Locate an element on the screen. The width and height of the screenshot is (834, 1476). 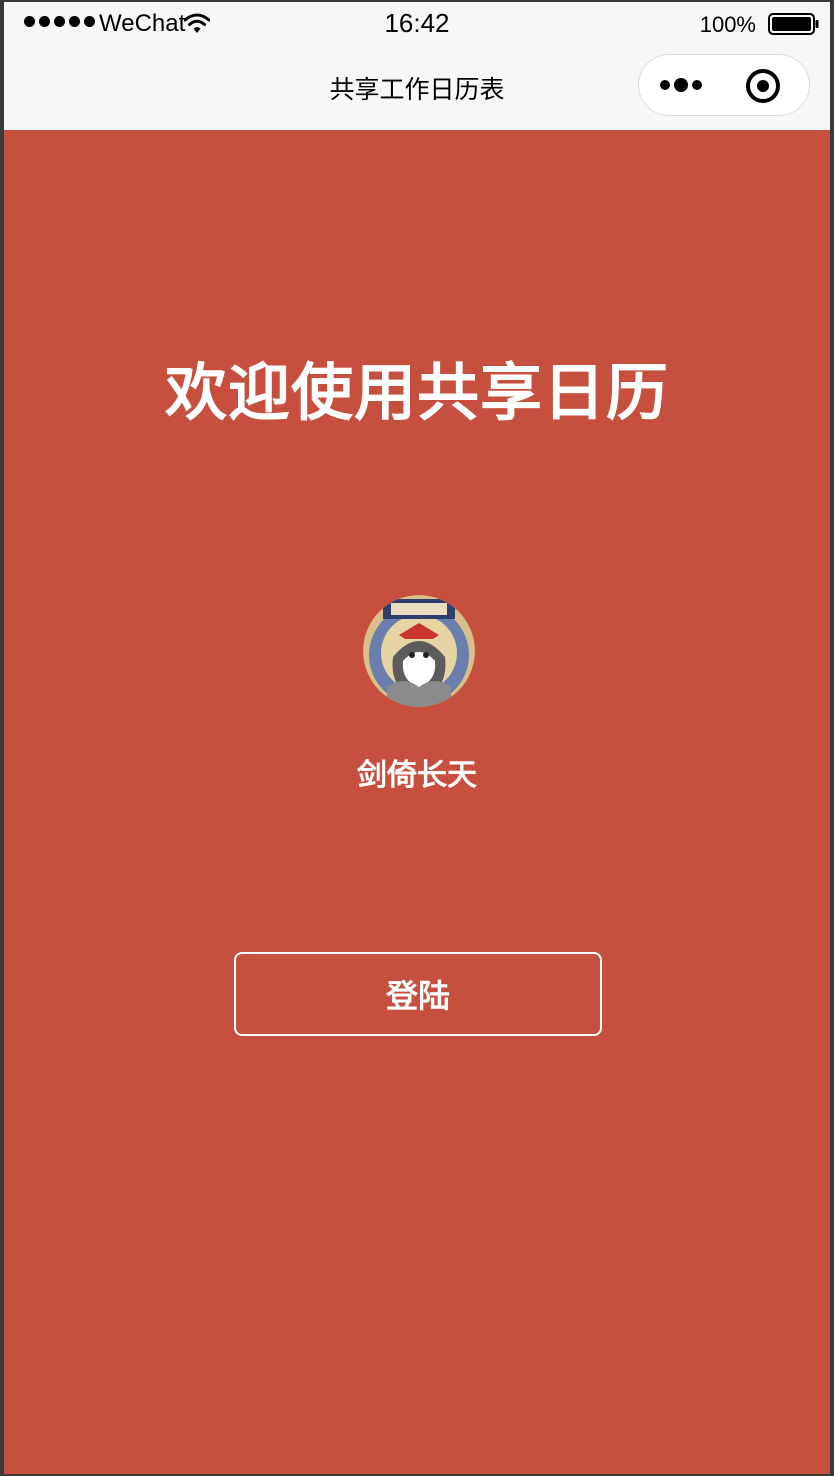
top-bar: WeChat 16:42 100% 共享工作日历表 is located at coordinates (417, 66).